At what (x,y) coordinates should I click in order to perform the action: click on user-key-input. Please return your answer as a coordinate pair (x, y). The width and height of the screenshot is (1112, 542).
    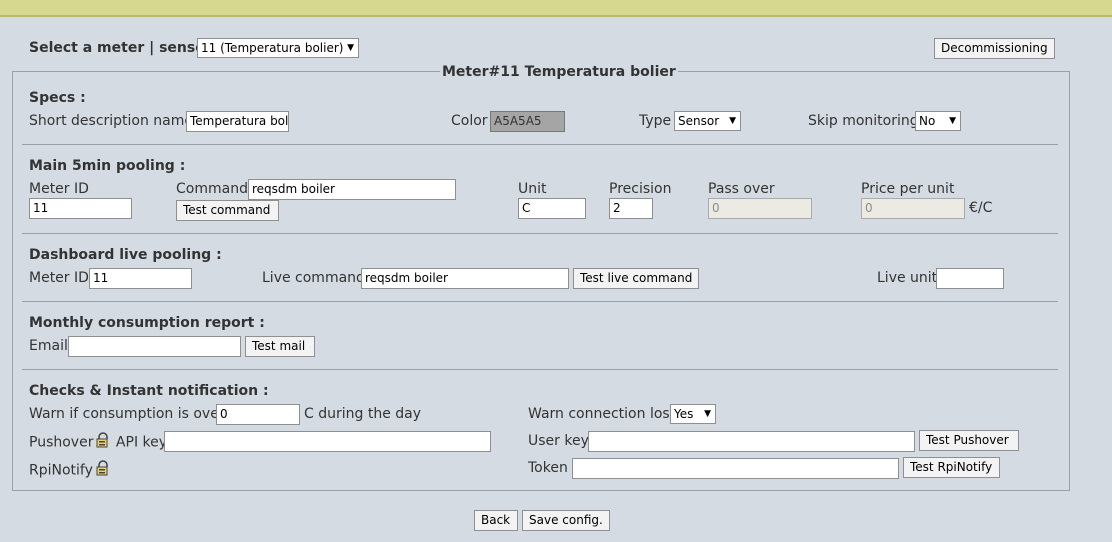
    Looking at the image, I should click on (751, 441).